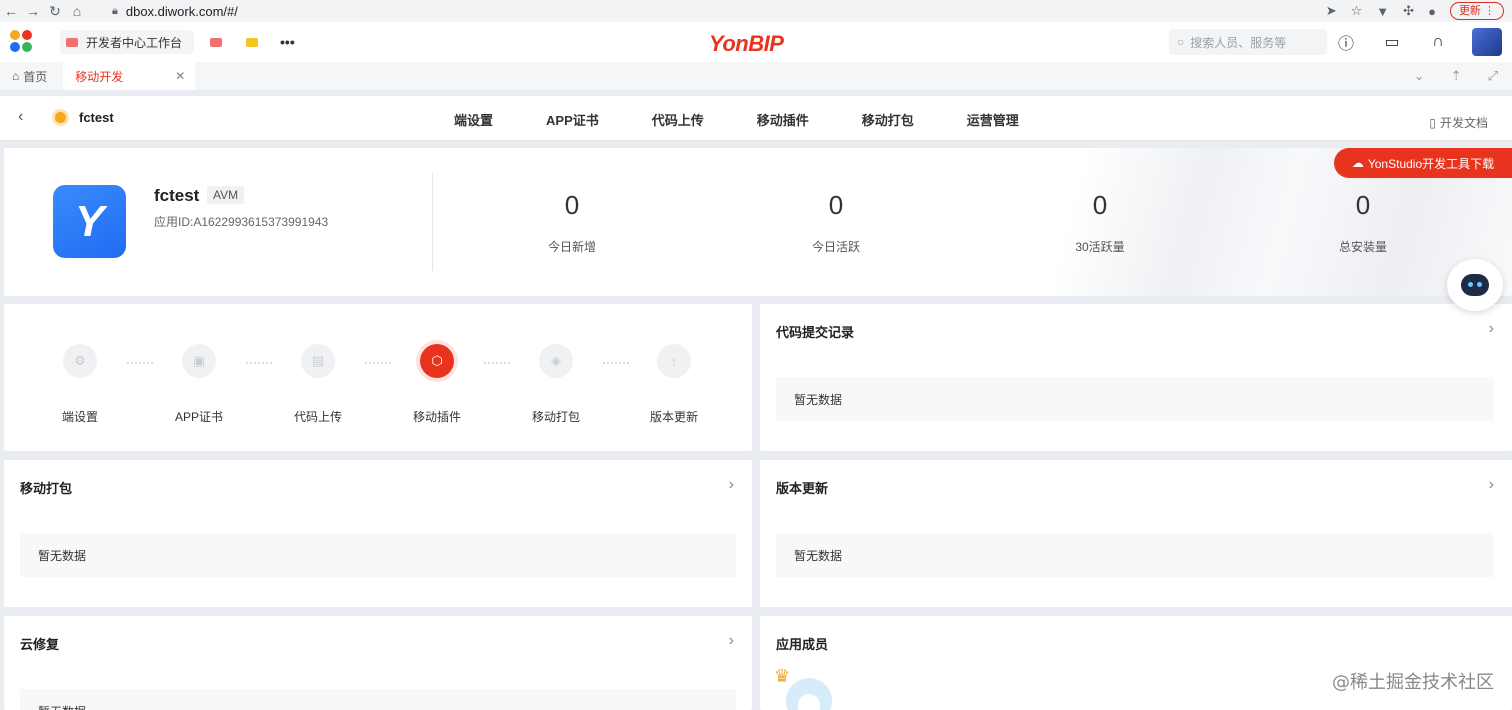  What do you see at coordinates (809, 694) in the screenshot?
I see `member-avatar` at bounding box center [809, 694].